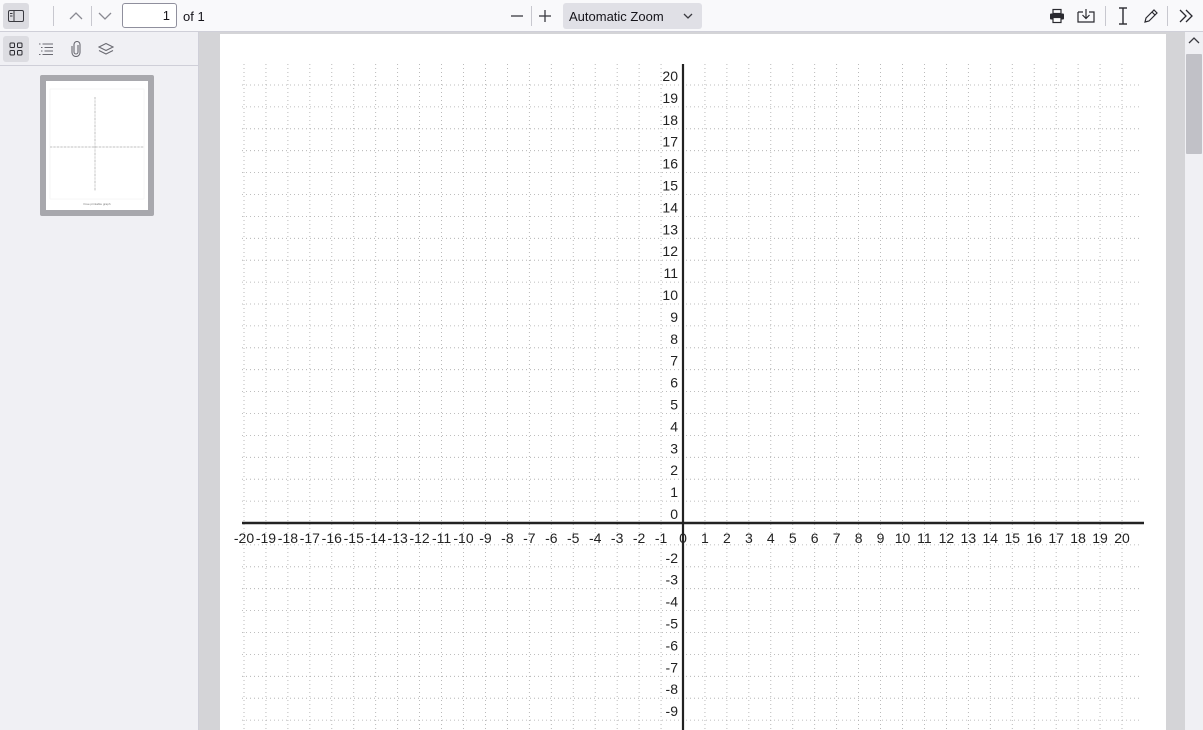 The image size is (1203, 730). Describe the element at coordinates (683, 538) in the screenshot. I see `x-tick-label: 0` at that location.